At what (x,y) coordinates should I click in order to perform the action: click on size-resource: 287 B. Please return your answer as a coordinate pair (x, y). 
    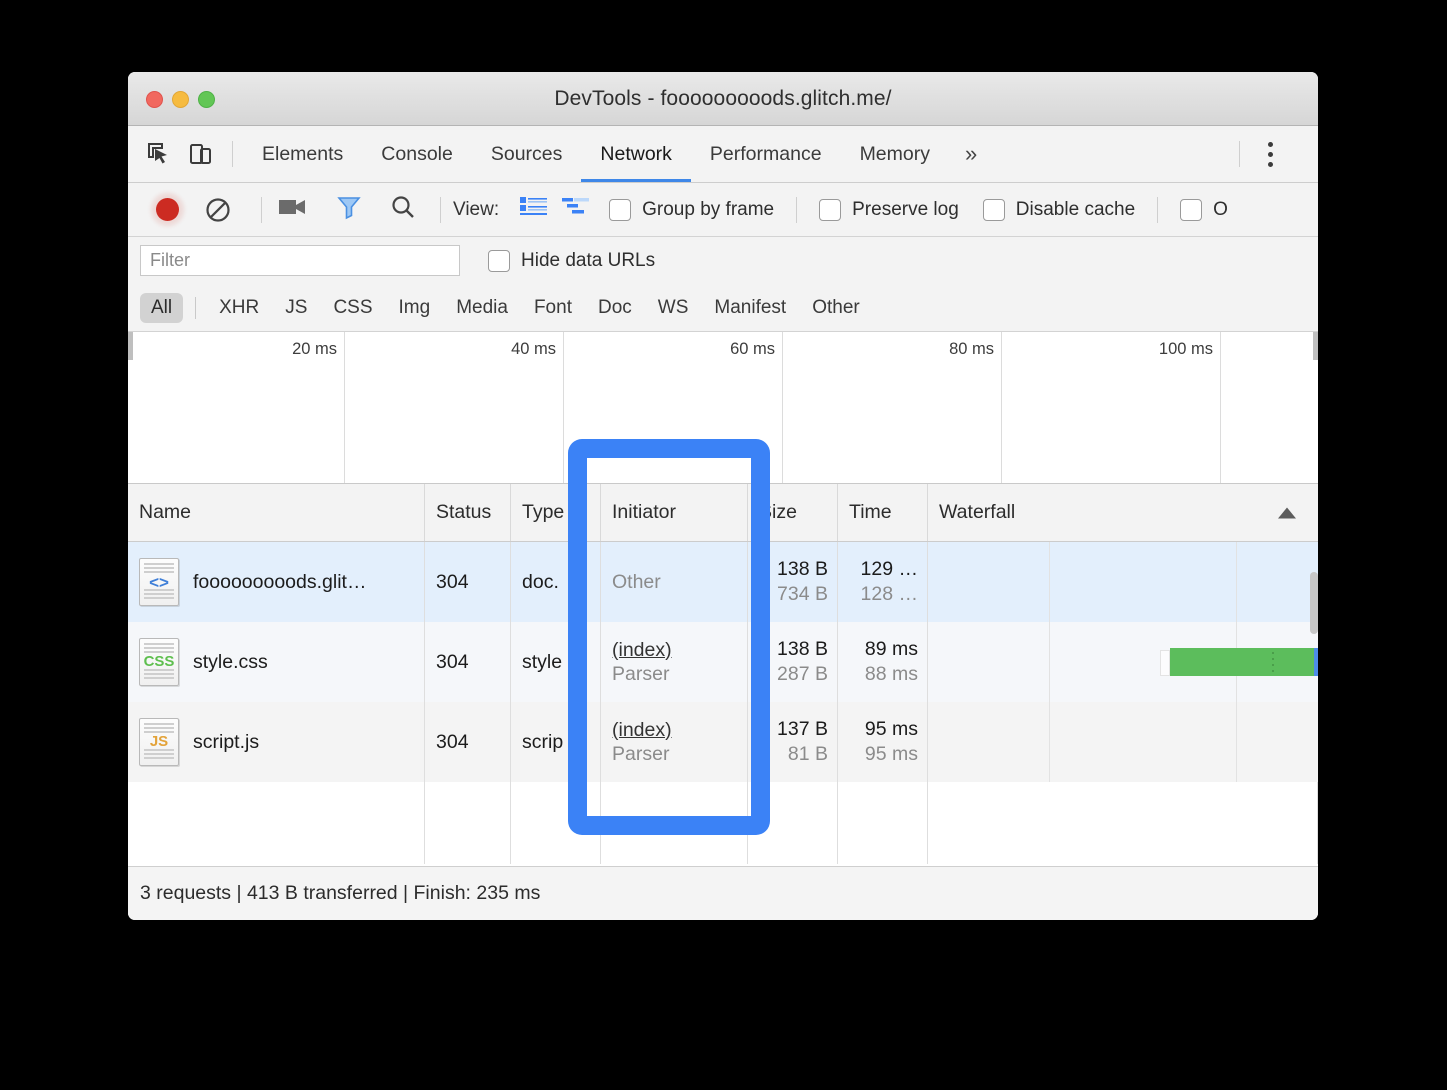
    Looking at the image, I should click on (802, 674).